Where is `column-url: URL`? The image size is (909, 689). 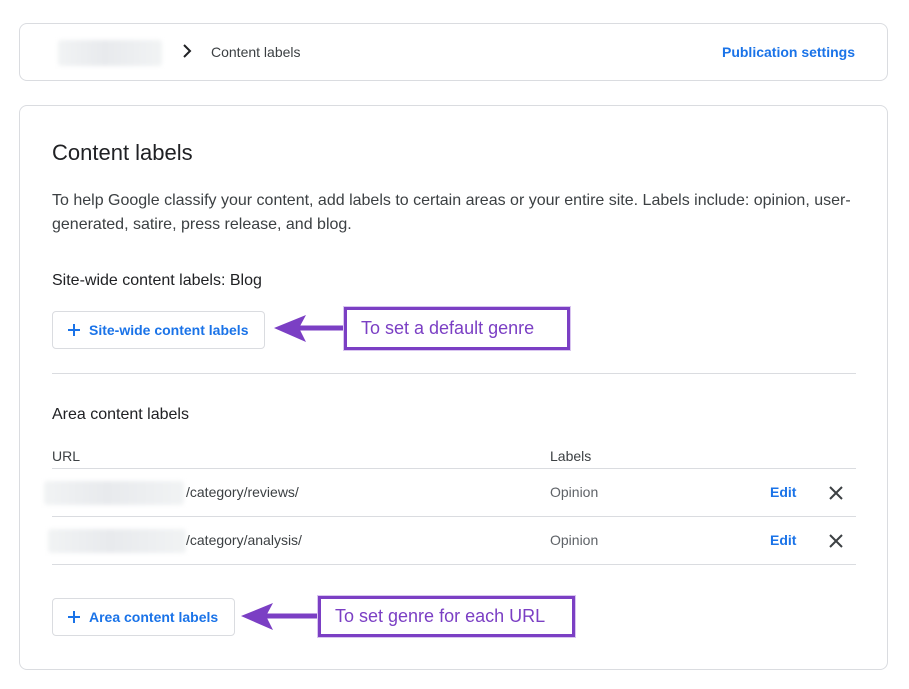
column-url: URL is located at coordinates (66, 456).